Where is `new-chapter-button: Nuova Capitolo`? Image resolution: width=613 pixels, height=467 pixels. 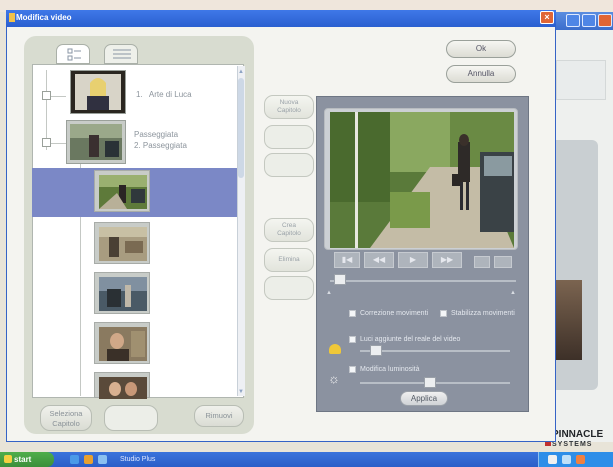
new-chapter-button: Nuova Capitolo is located at coordinates (289, 107).